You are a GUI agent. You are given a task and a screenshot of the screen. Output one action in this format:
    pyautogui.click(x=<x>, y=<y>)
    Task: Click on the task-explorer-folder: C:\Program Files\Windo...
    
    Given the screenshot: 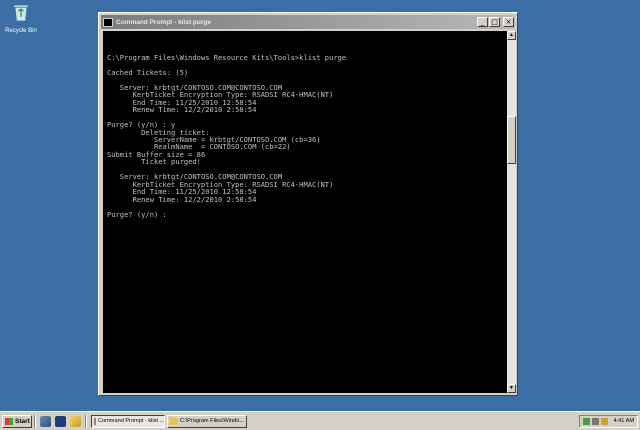 What is the action you would take?
    pyautogui.click(x=207, y=421)
    